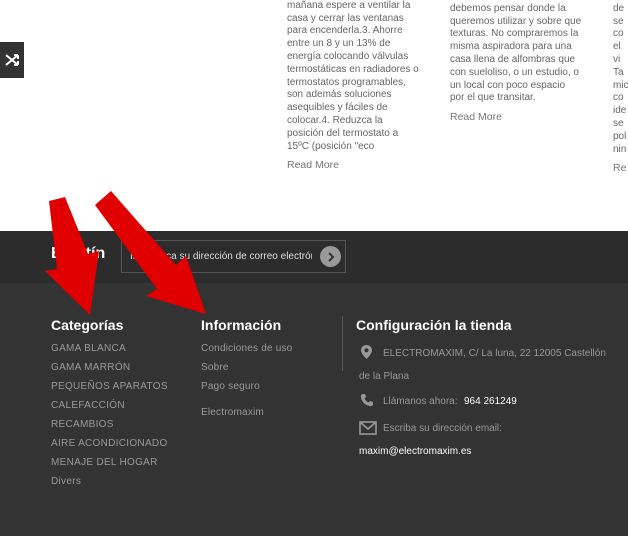 Image resolution: width=628 pixels, height=536 pixels. What do you see at coordinates (420, 401) in the screenshot?
I see `phone-label: Llámanos ahora:` at bounding box center [420, 401].